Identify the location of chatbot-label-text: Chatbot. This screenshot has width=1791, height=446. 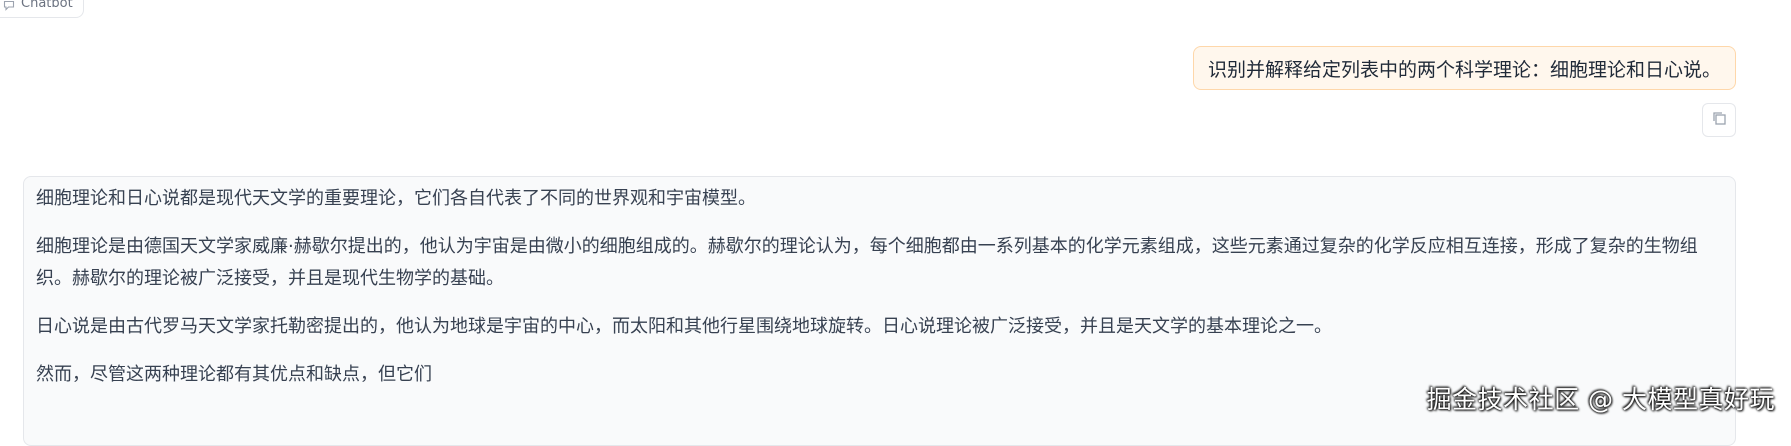
(47, 5).